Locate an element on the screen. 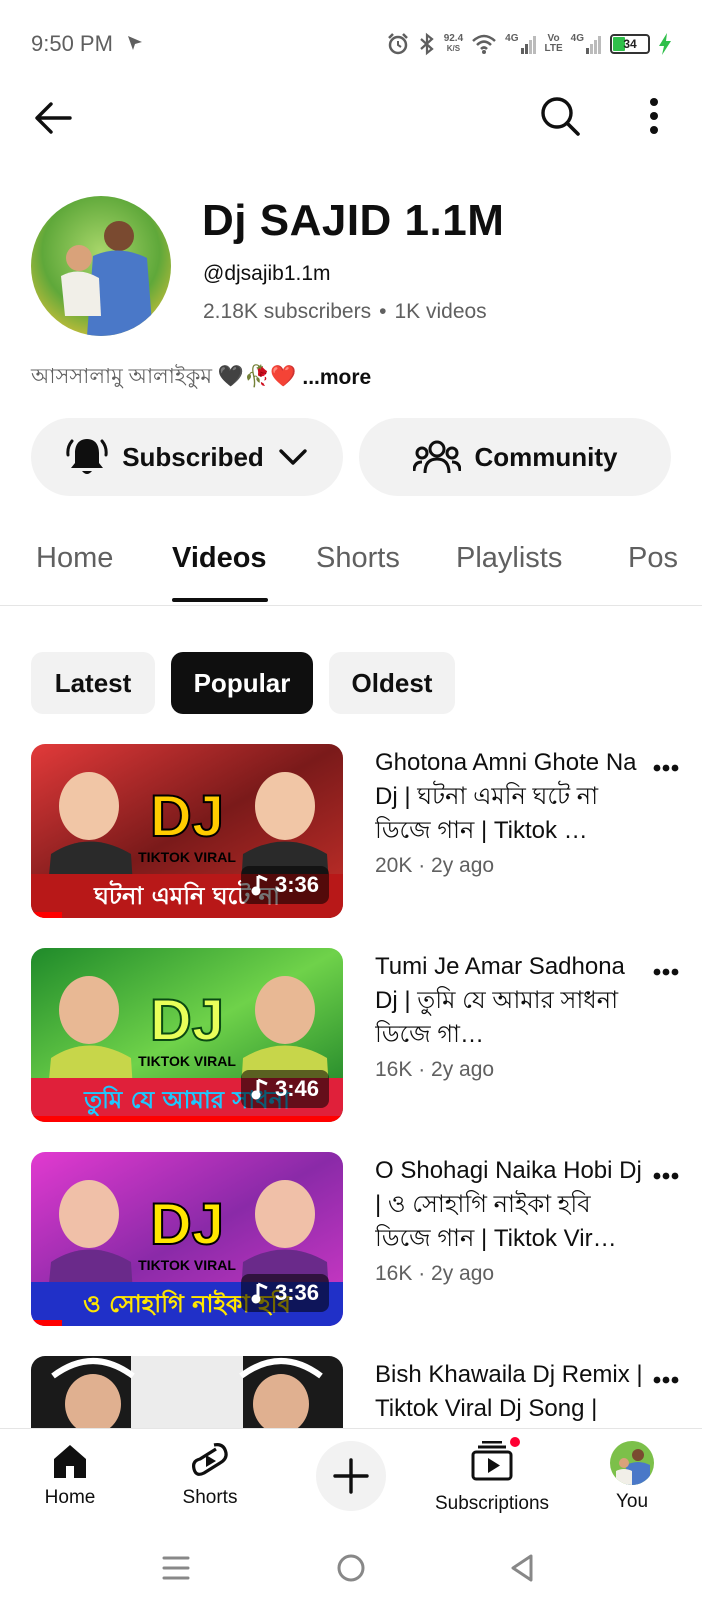 The height and width of the screenshot is (1600, 702). more-options-button is located at coordinates (654, 116).